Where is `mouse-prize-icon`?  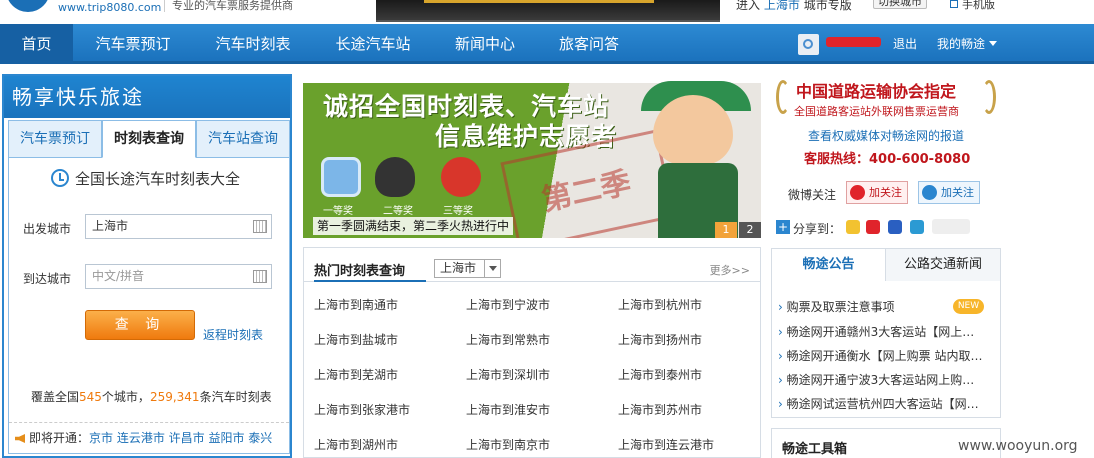 mouse-prize-icon is located at coordinates (395, 177).